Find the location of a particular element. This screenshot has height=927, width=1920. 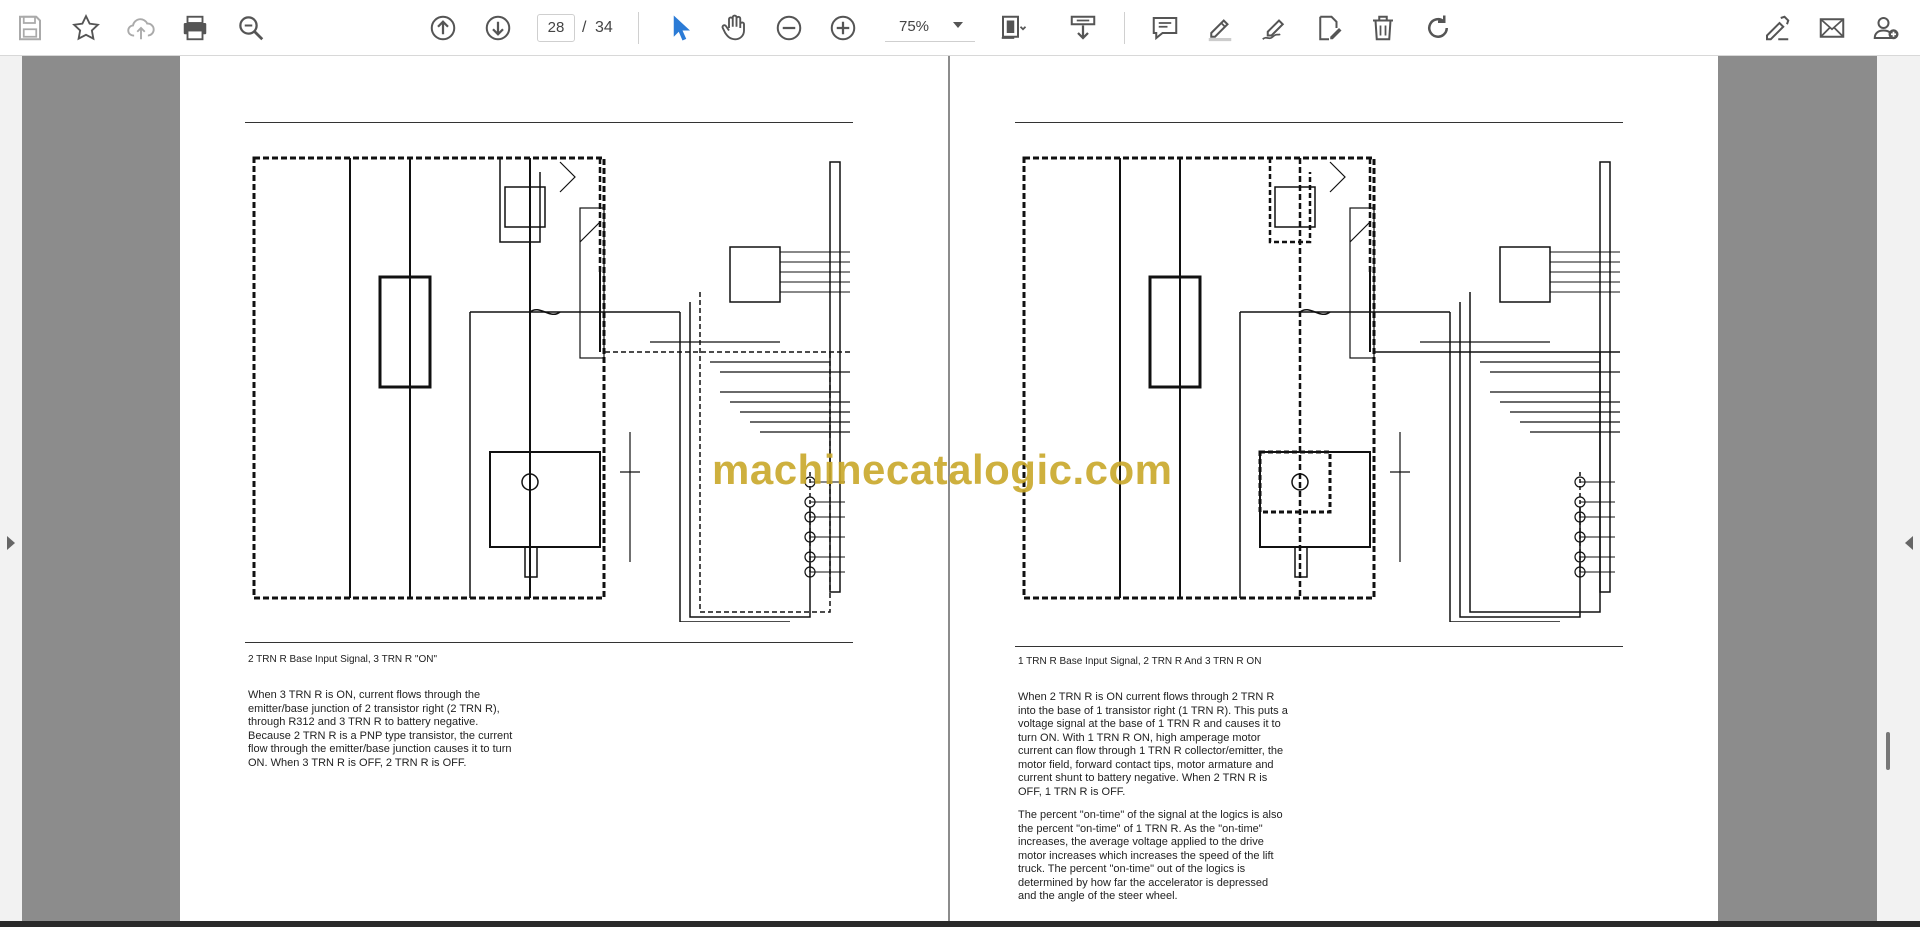

bookmark-star-icon is located at coordinates (86, 28).